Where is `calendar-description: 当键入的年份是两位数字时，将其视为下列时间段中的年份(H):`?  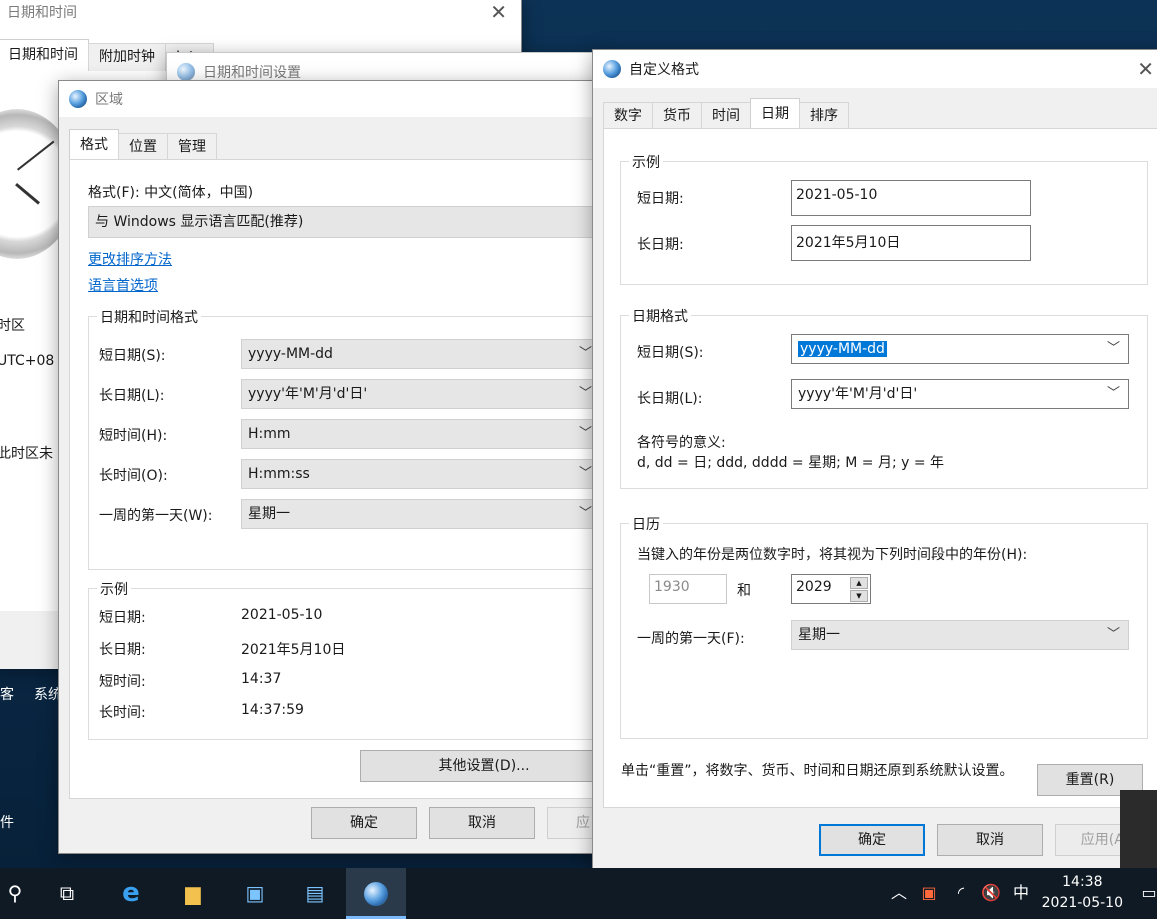 calendar-description: 当键入的年份是两位数字时，将其视为下列时间段中的年份(H): is located at coordinates (832, 555).